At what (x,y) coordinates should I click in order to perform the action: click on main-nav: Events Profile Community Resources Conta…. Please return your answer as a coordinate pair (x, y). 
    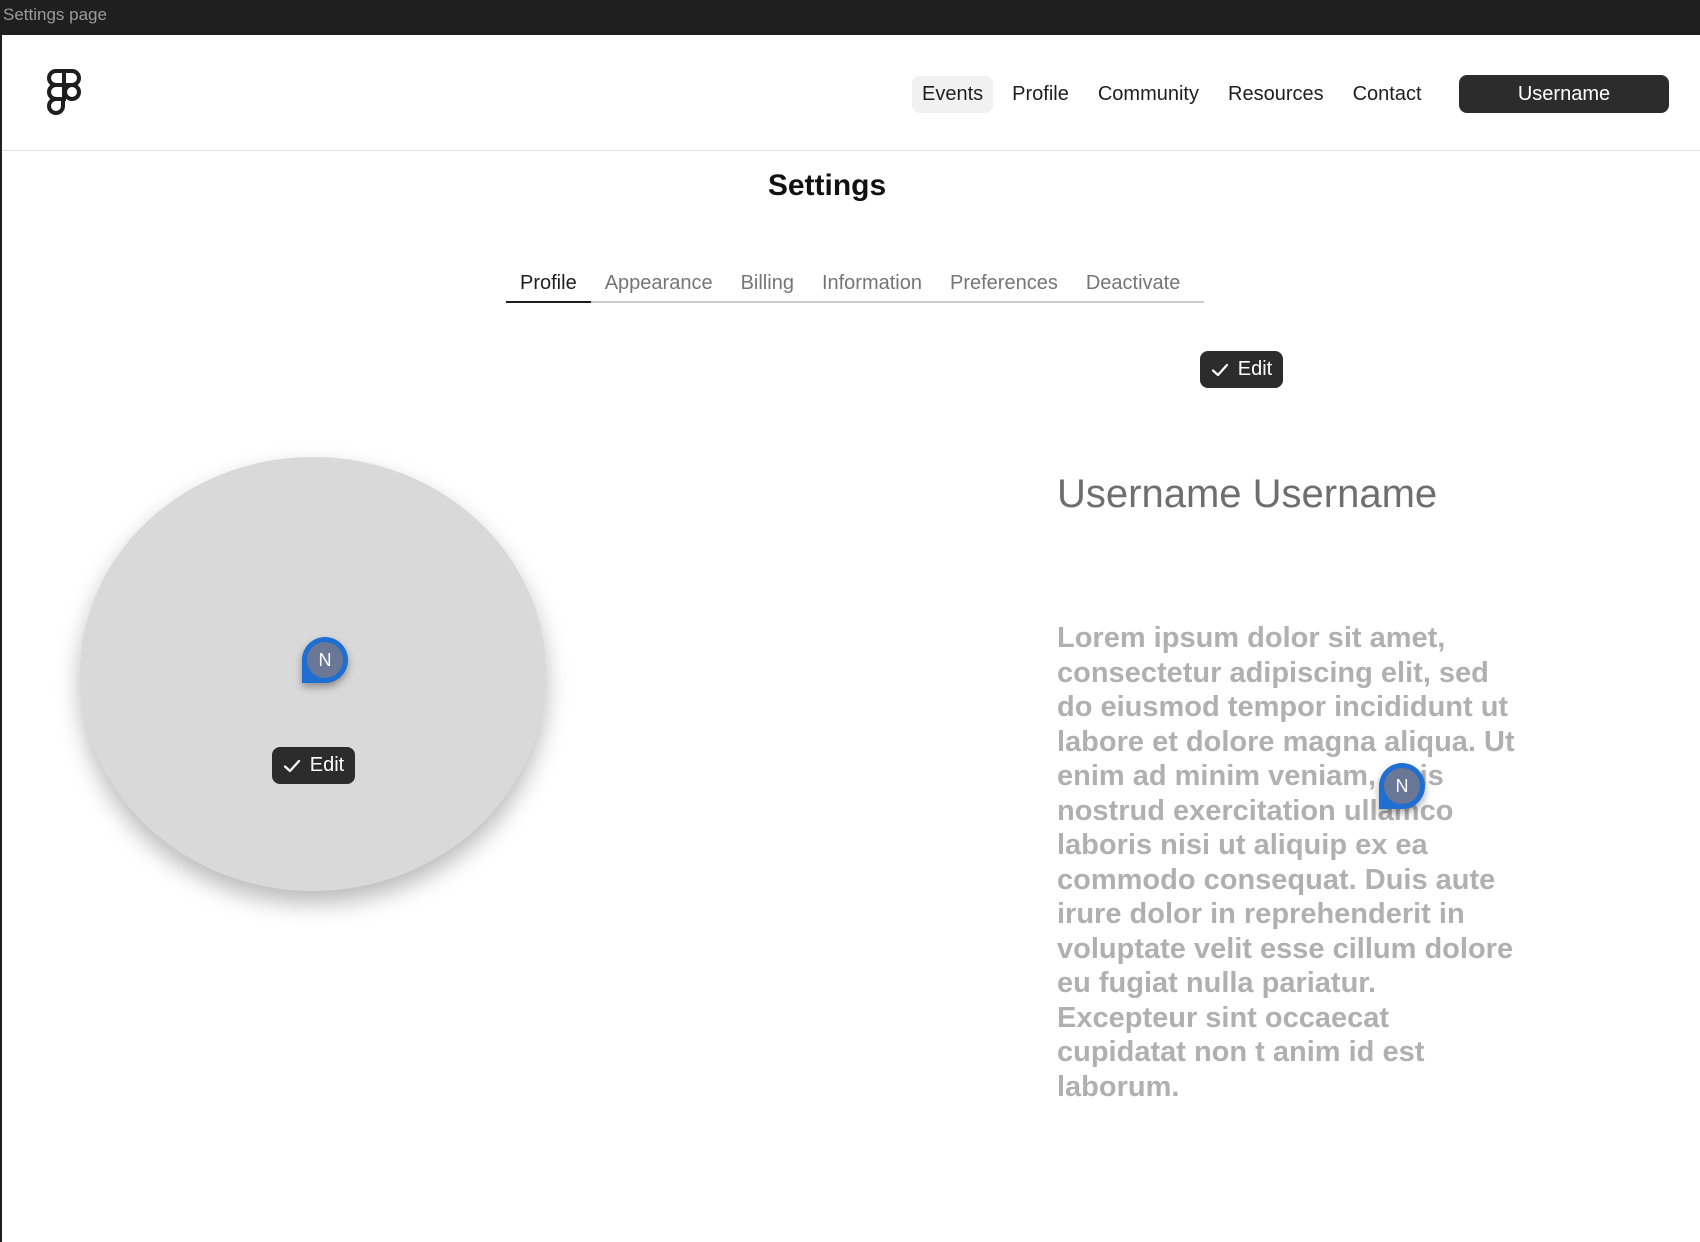
    Looking at the image, I should click on (1176, 94).